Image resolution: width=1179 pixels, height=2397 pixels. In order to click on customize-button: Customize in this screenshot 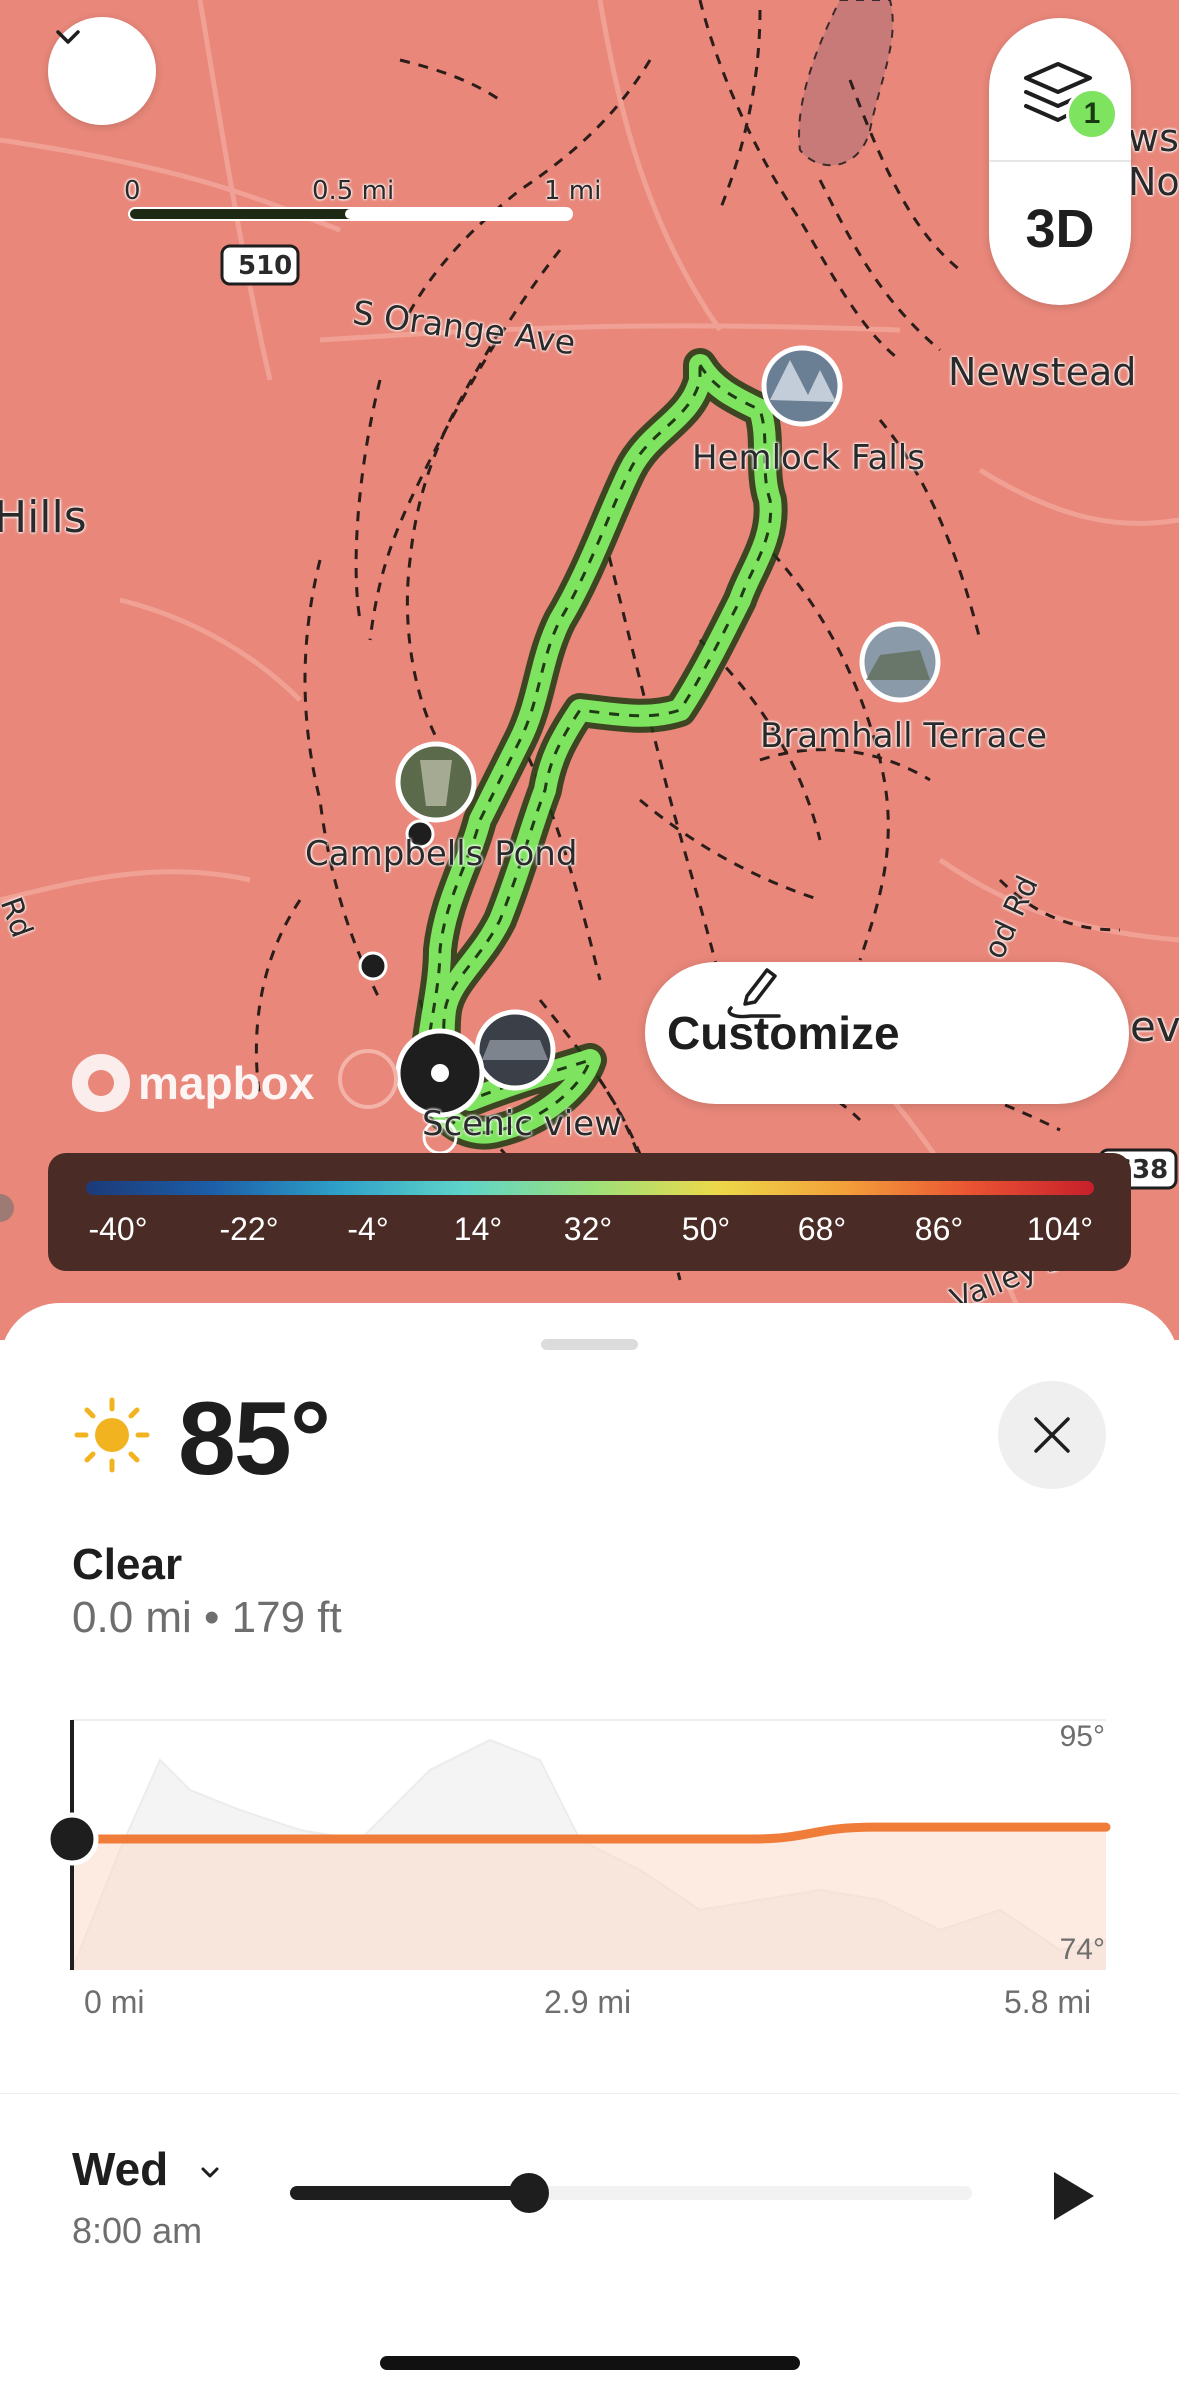, I will do `click(887, 1033)`.